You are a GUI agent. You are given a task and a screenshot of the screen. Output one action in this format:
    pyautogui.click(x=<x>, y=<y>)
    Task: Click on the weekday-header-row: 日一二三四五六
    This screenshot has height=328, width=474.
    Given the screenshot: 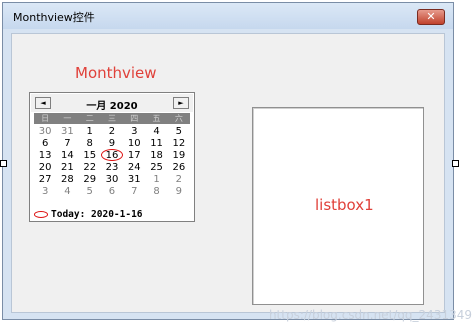 What is the action you would take?
    pyautogui.click(x=112, y=118)
    